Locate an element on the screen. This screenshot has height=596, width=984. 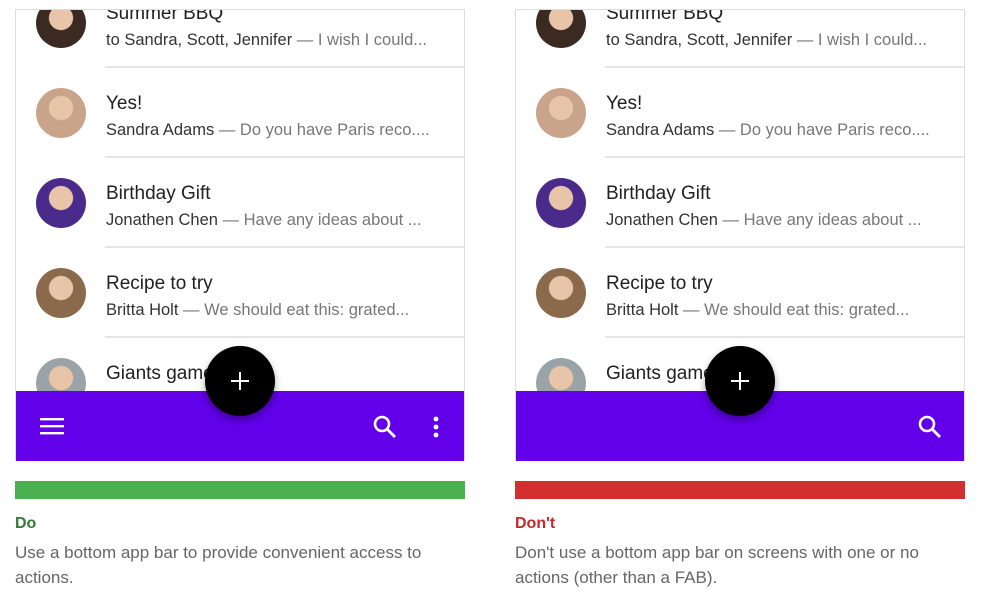
dont-indicator-bar is located at coordinates (740, 490).